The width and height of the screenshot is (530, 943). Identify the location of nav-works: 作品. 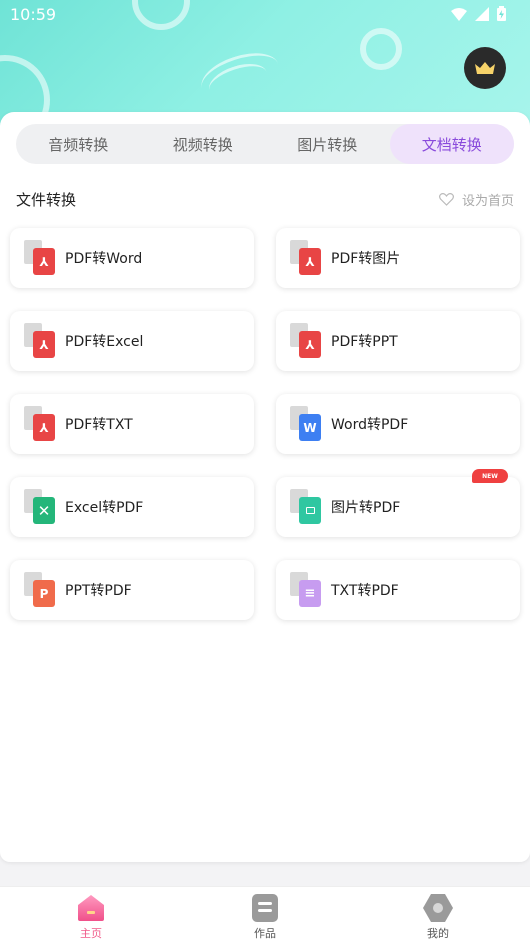
(265, 917).